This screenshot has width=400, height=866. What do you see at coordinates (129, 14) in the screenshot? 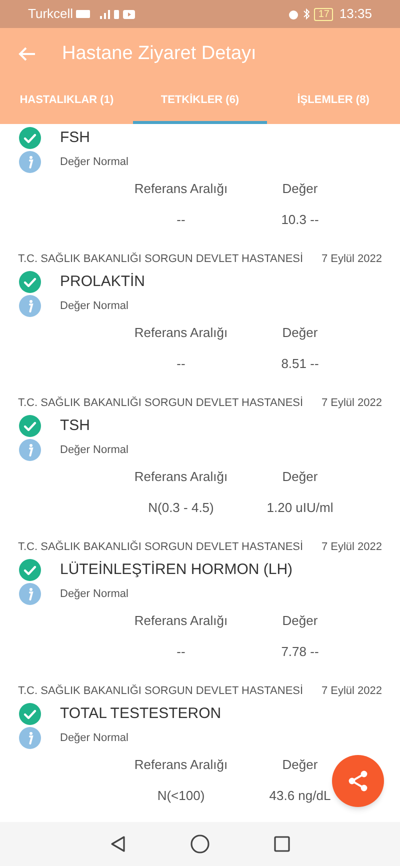
I see `video-icon` at bounding box center [129, 14].